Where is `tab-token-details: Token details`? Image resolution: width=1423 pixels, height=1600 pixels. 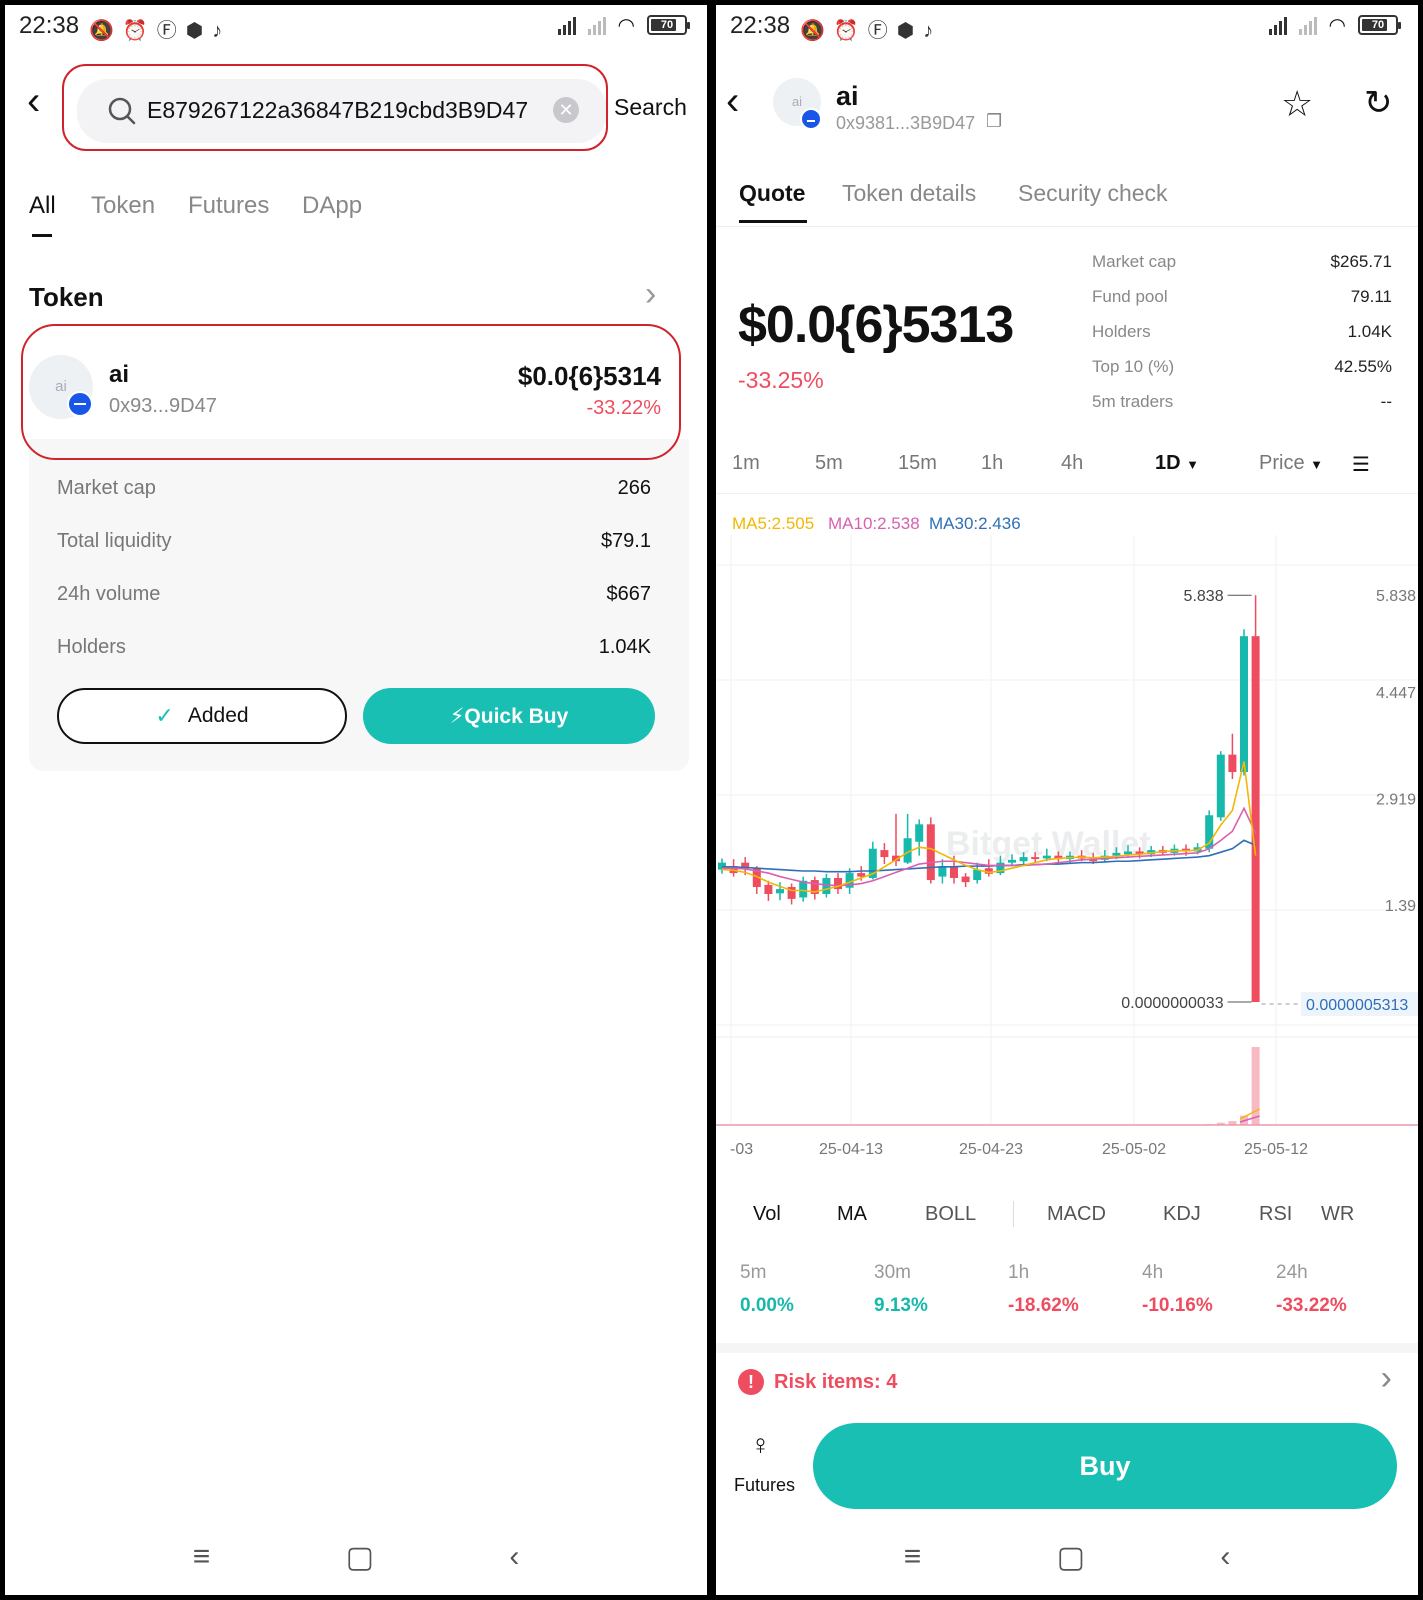 tab-token-details: Token details is located at coordinates (909, 193).